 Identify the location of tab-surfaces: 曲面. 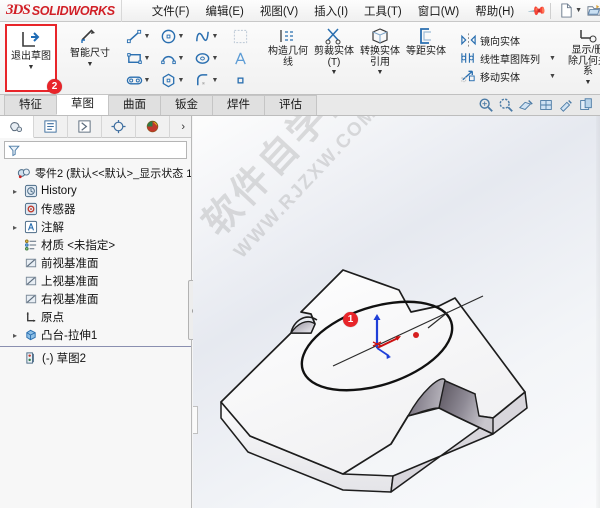
(134, 105).